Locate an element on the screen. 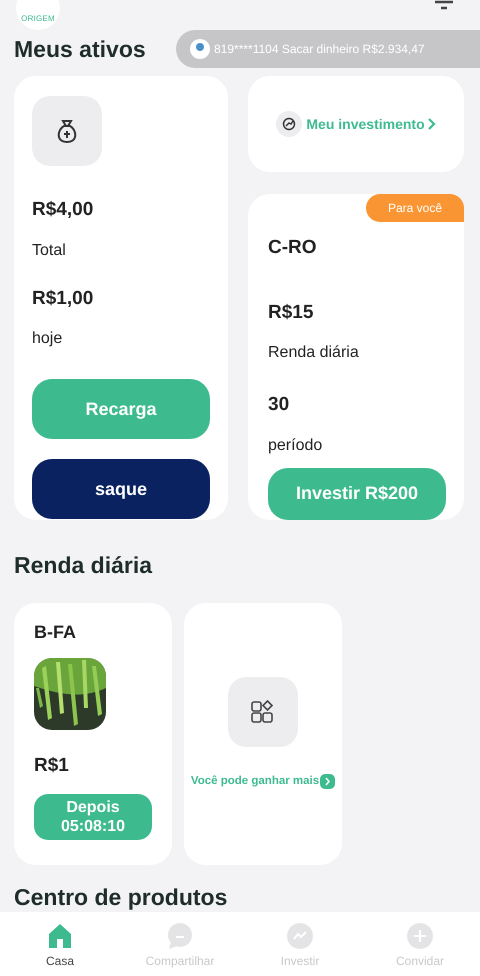  total-value: R$4,00 is located at coordinates (63, 210).